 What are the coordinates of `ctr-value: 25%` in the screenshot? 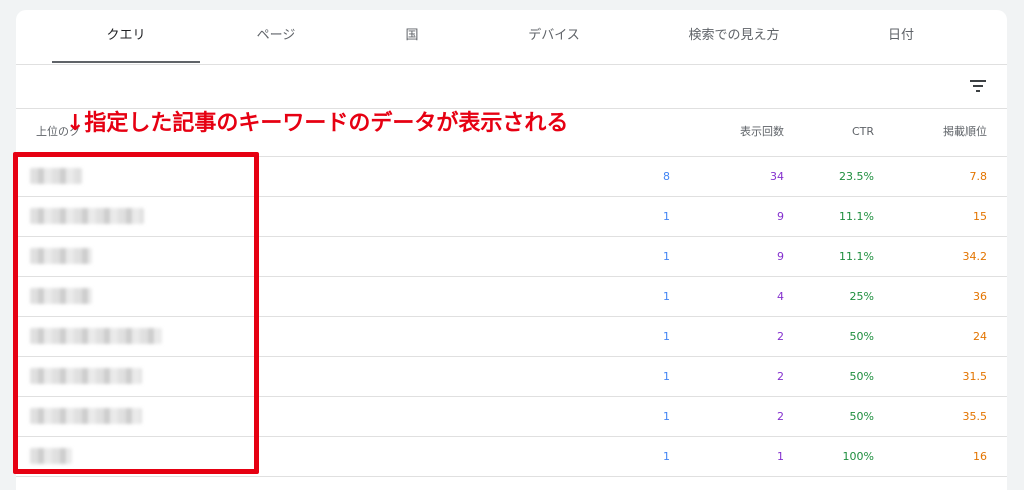 It's located at (861, 296).